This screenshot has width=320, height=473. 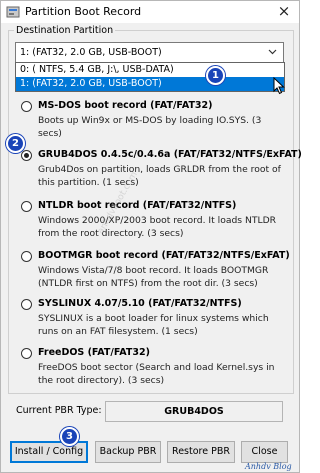 What do you see at coordinates (26, 206) in the screenshot?
I see `radio-ntldr` at bounding box center [26, 206].